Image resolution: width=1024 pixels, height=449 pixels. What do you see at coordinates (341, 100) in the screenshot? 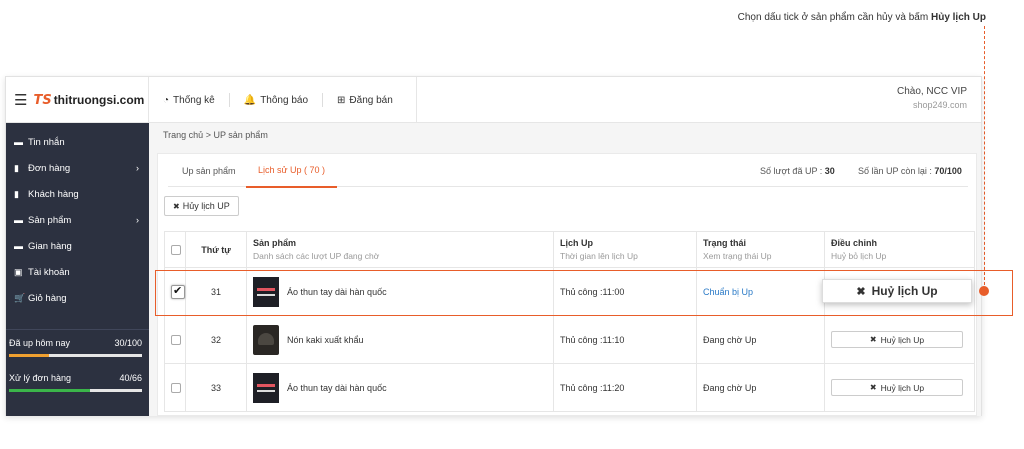
I see `plus-square-icon: ⊞` at bounding box center [341, 100].